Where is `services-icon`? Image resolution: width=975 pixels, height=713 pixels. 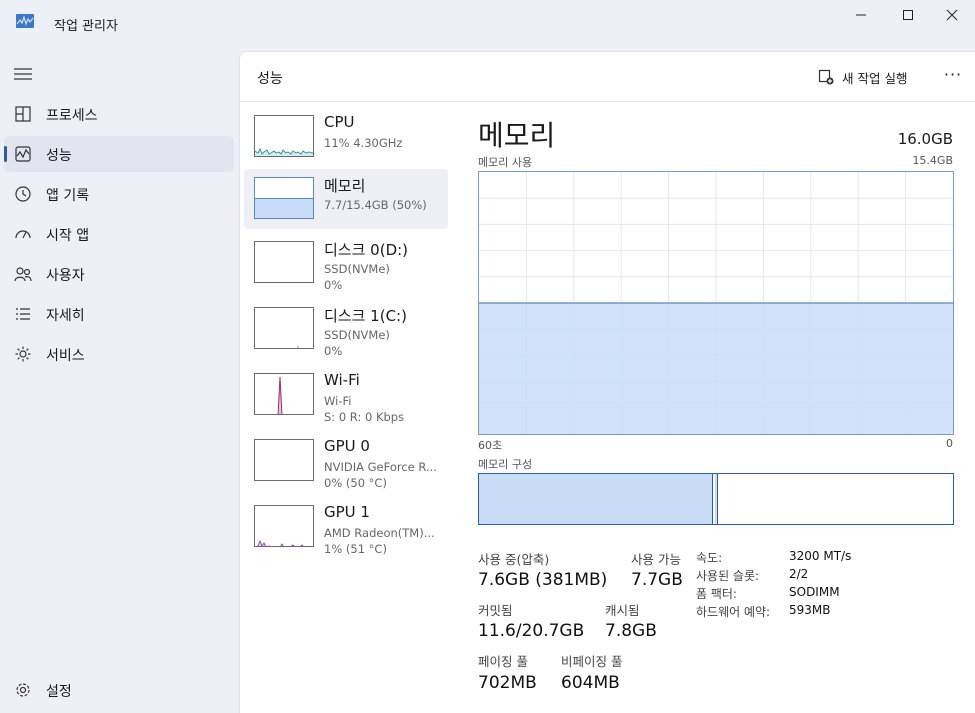 services-icon is located at coordinates (23, 354).